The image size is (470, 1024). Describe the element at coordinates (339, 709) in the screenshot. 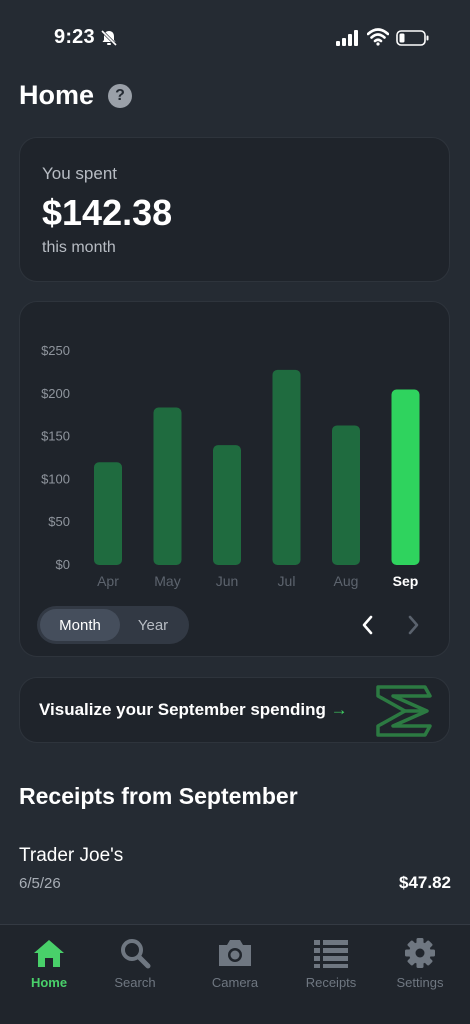

I see `arrow-right-icon: →` at that location.